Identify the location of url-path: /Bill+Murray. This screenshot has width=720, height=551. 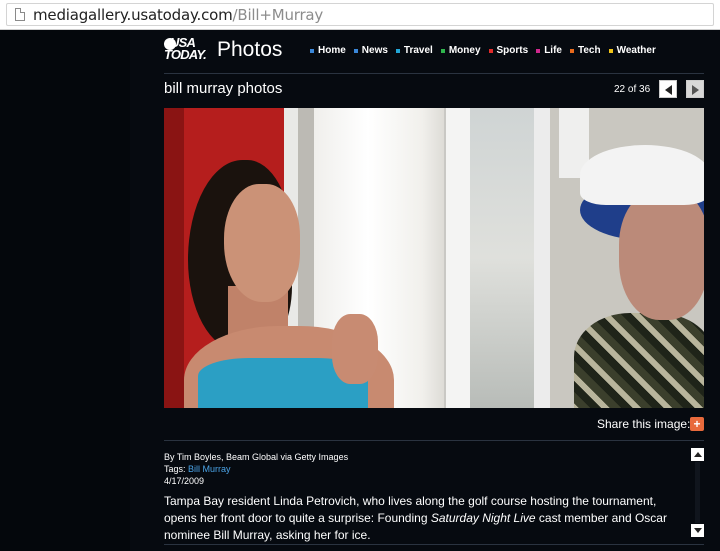
(278, 15).